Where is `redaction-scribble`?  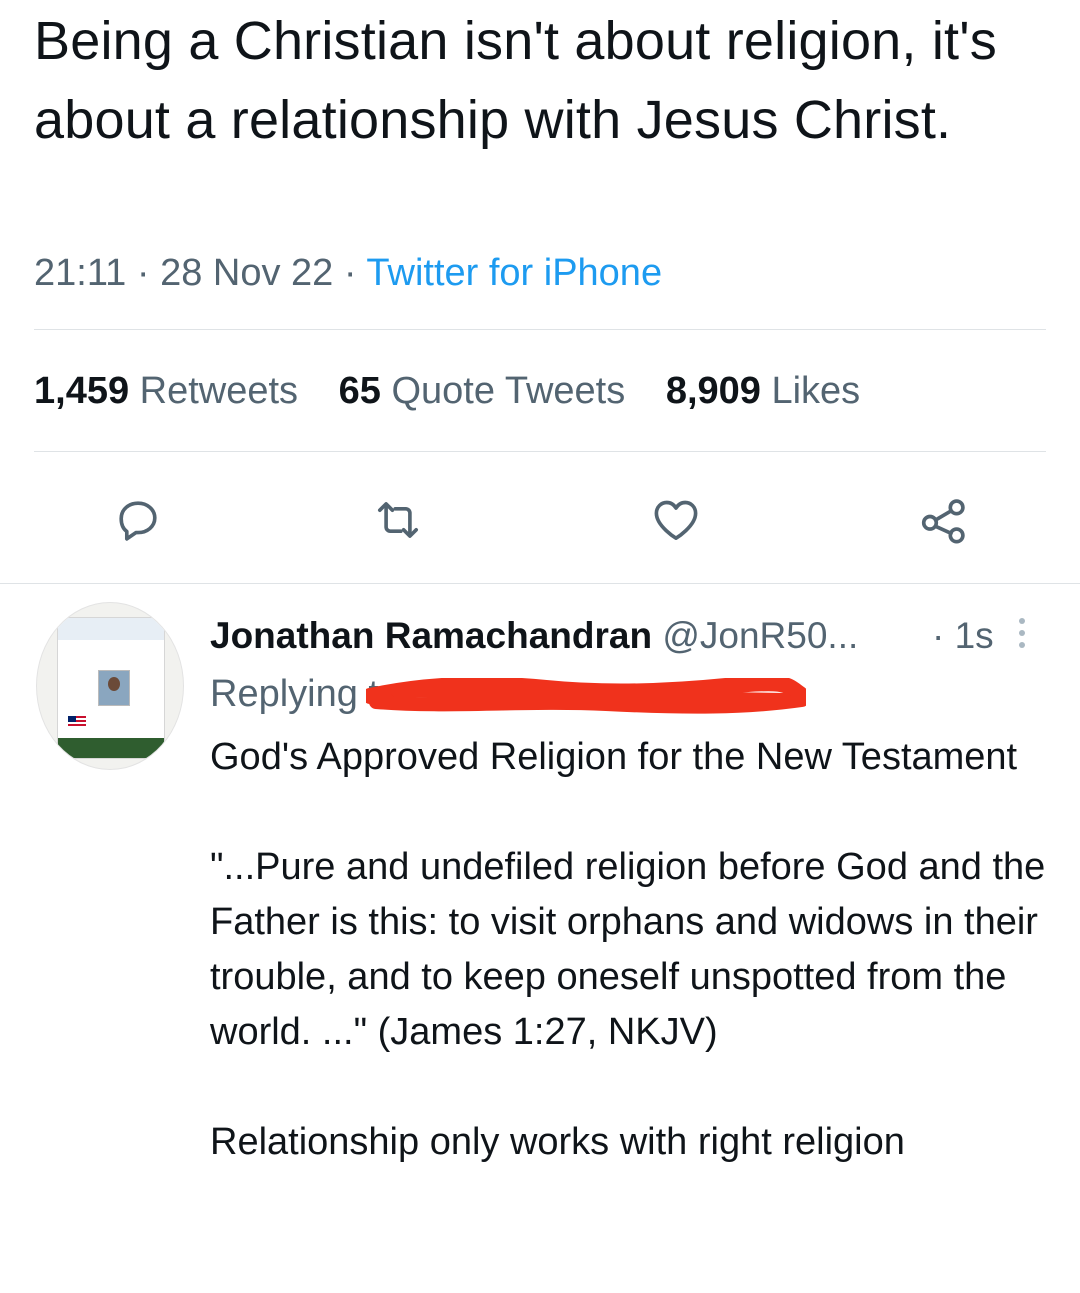 redaction-scribble is located at coordinates (586, 696).